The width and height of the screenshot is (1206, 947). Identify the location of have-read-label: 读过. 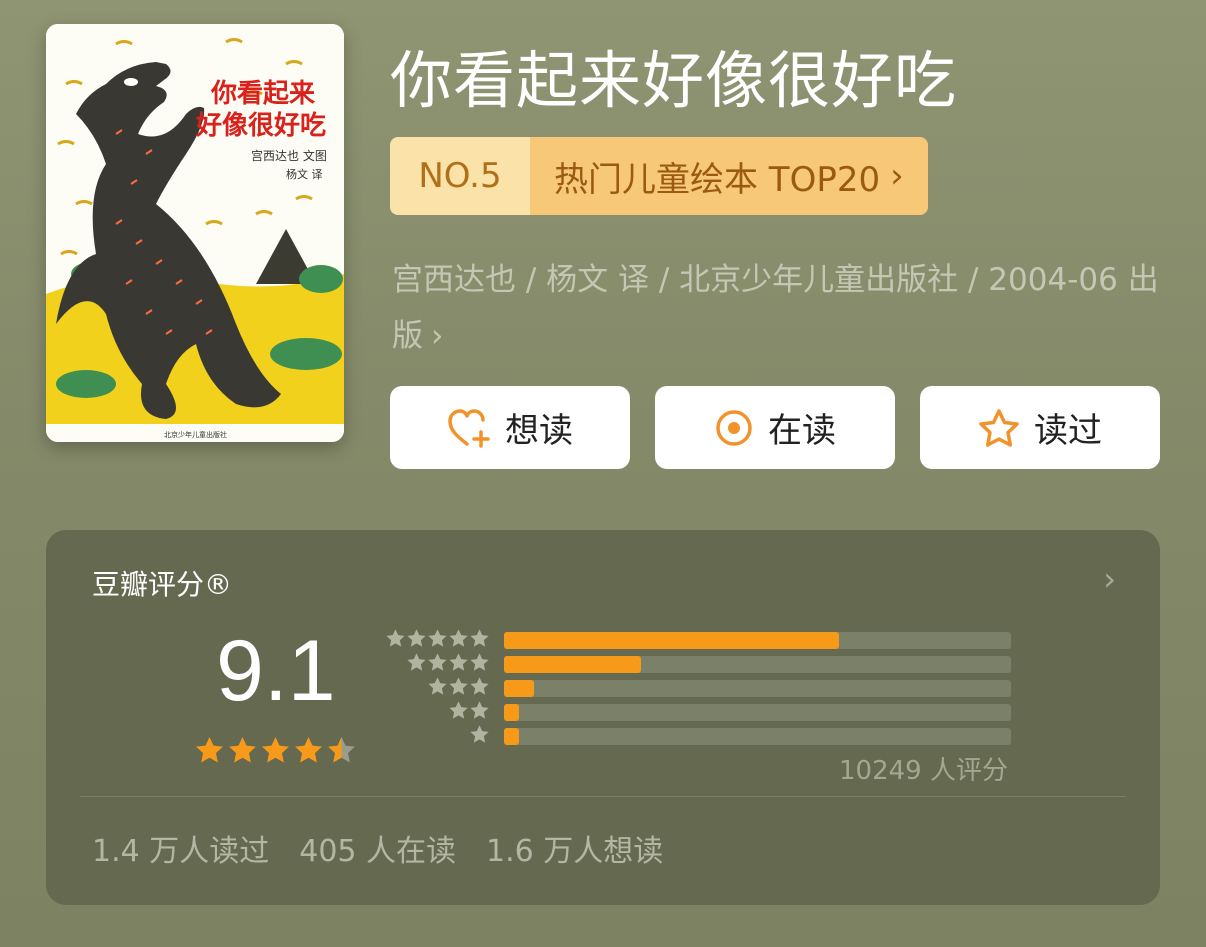
(1068, 431).